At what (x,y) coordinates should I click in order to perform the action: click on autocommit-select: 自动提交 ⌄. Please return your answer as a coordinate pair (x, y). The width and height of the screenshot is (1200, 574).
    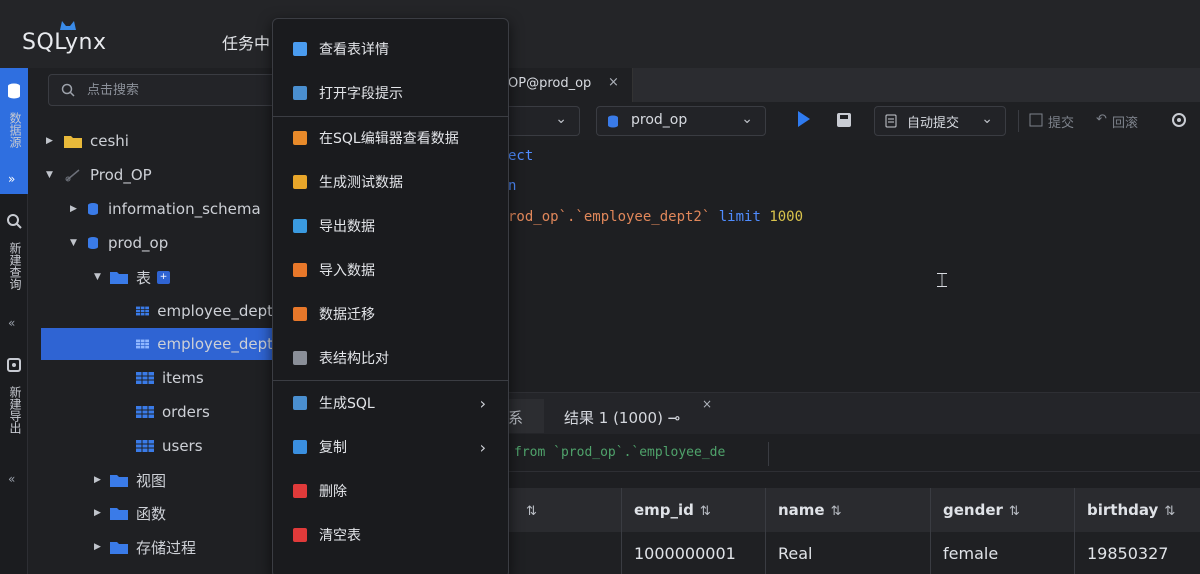
    Looking at the image, I should click on (940, 121).